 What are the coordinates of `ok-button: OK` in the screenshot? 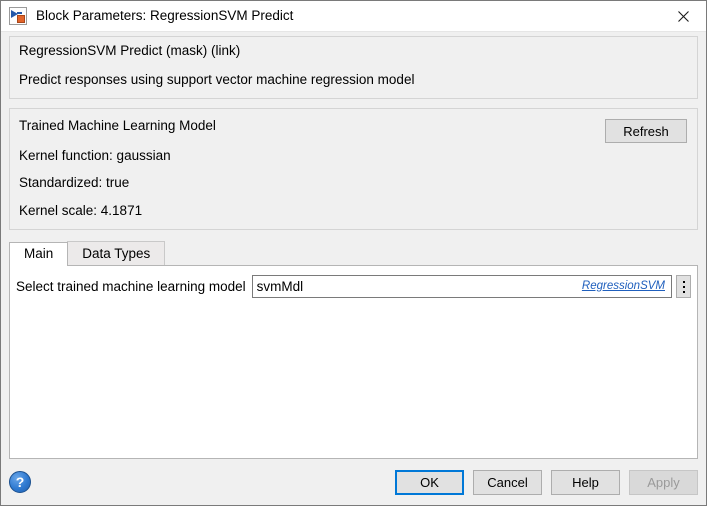 It's located at (429, 482).